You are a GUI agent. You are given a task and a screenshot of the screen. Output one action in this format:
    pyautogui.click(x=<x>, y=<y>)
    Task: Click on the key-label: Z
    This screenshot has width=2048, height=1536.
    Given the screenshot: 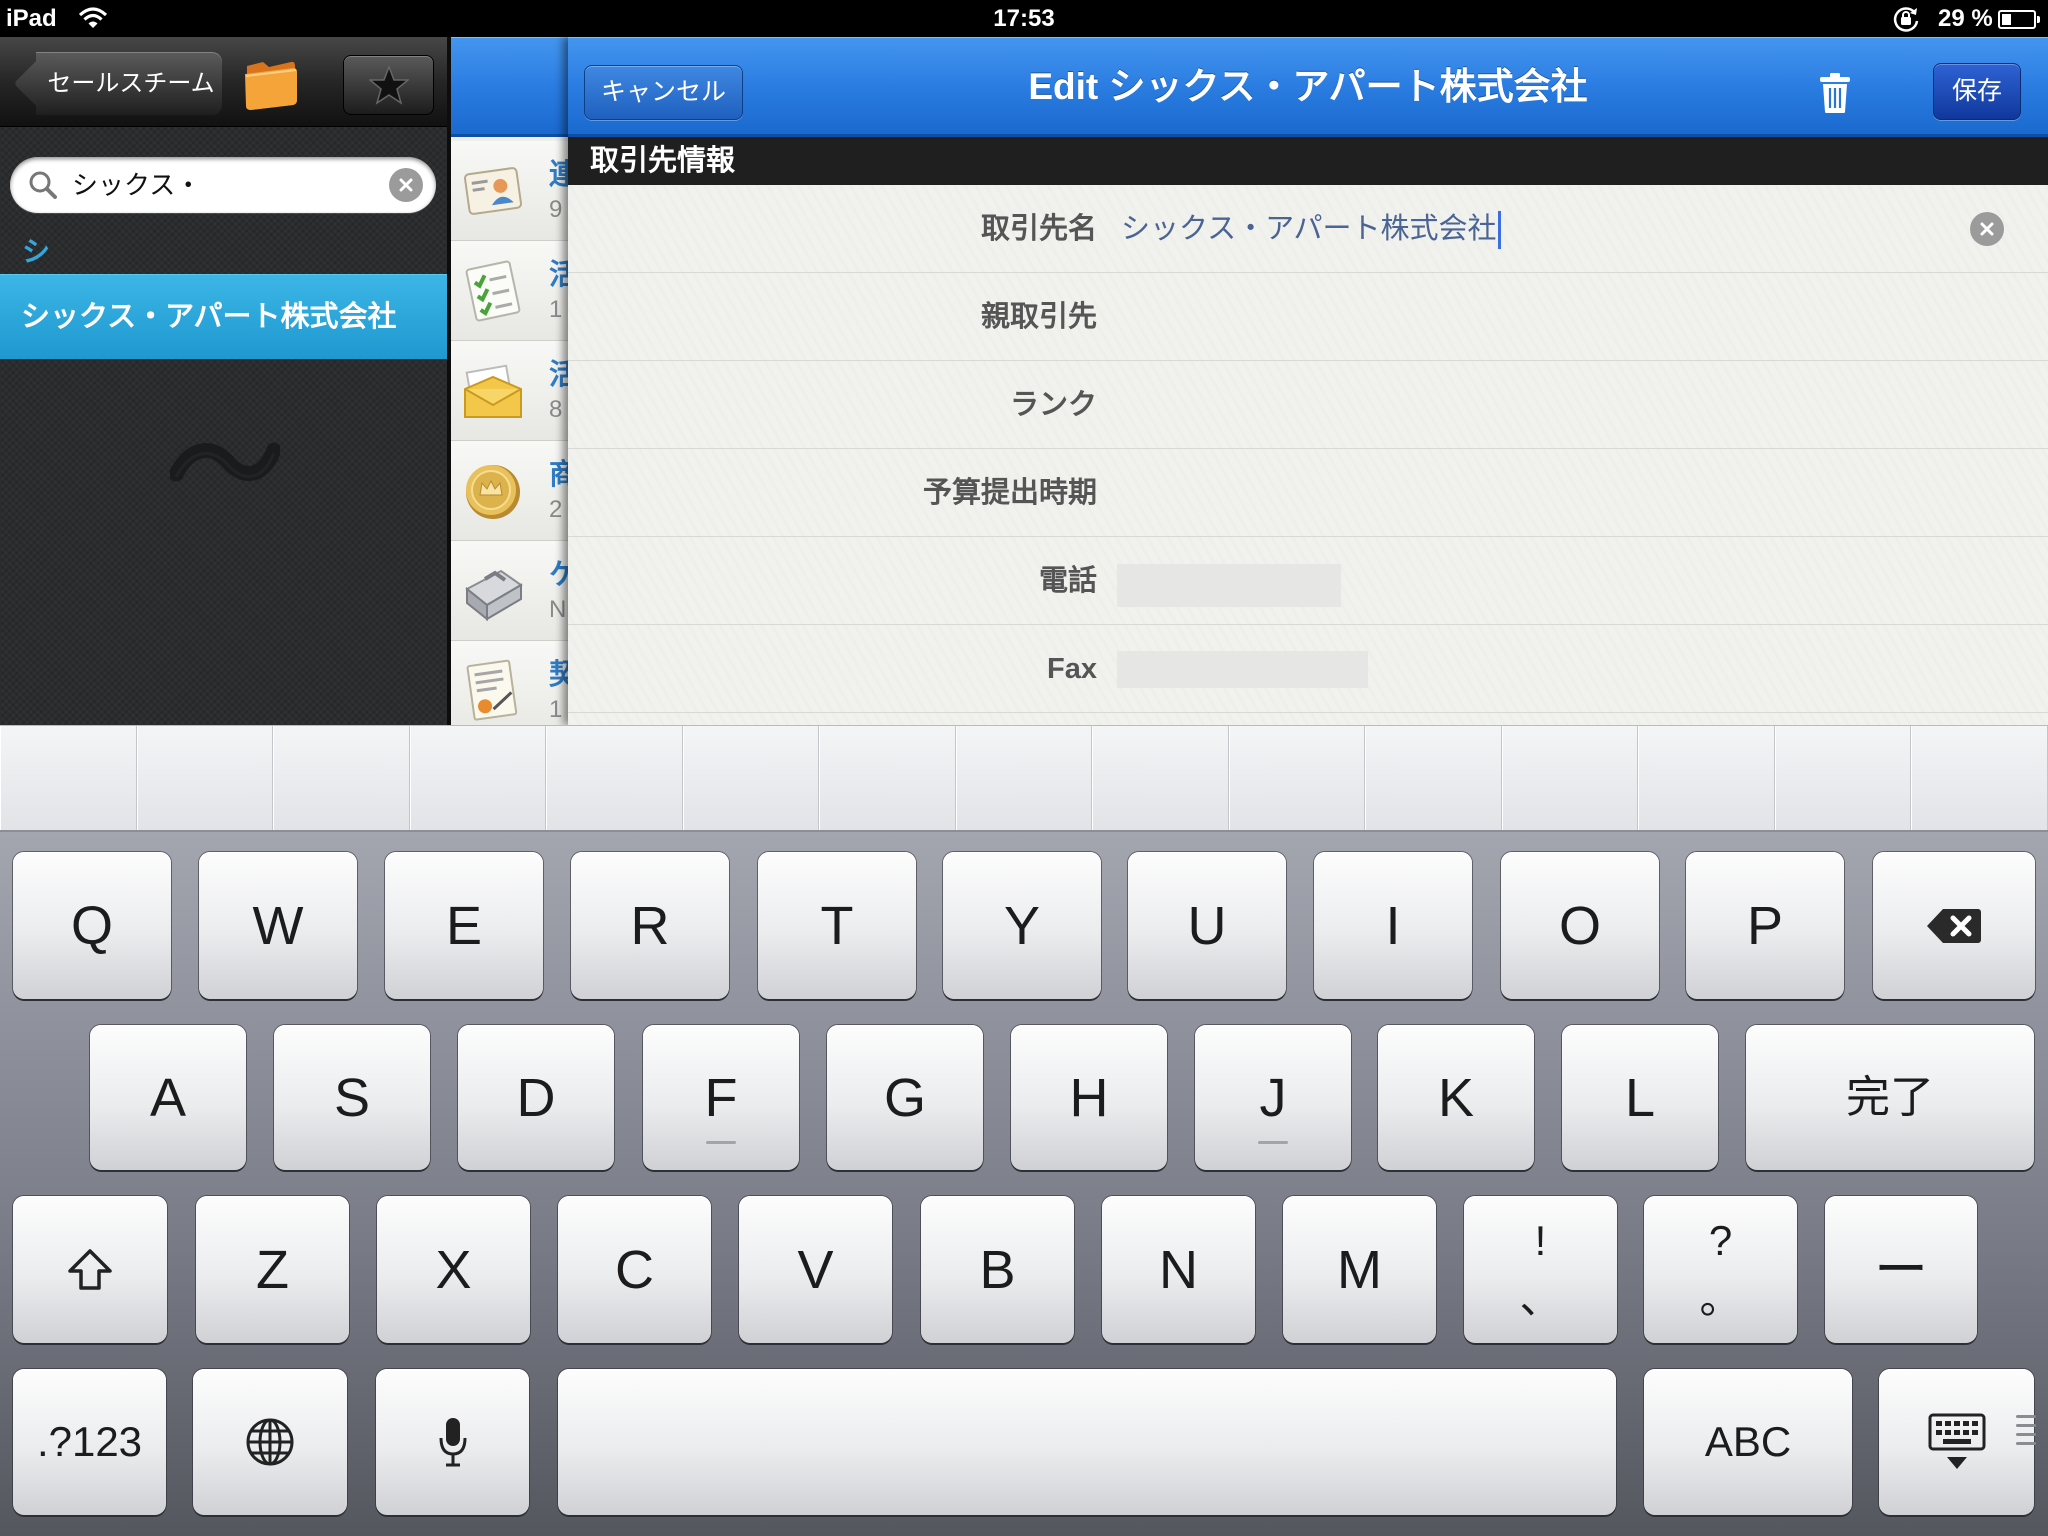 What is the action you would take?
    pyautogui.click(x=272, y=1269)
    